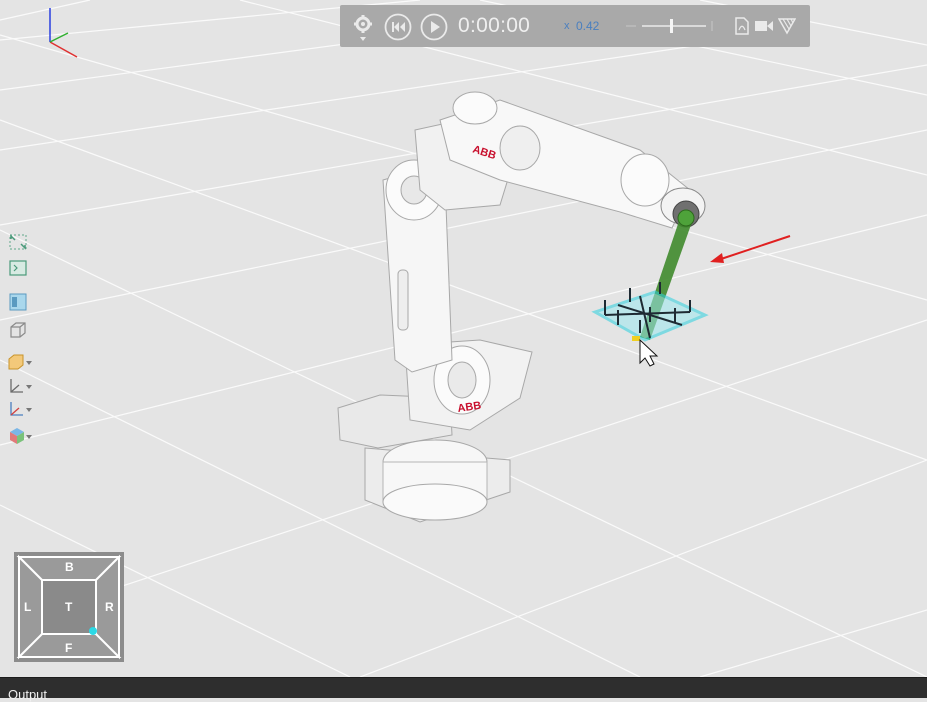 Image resolution: width=927 pixels, height=702 pixels. I want to click on mouse-cursor-icon, so click(649, 352).